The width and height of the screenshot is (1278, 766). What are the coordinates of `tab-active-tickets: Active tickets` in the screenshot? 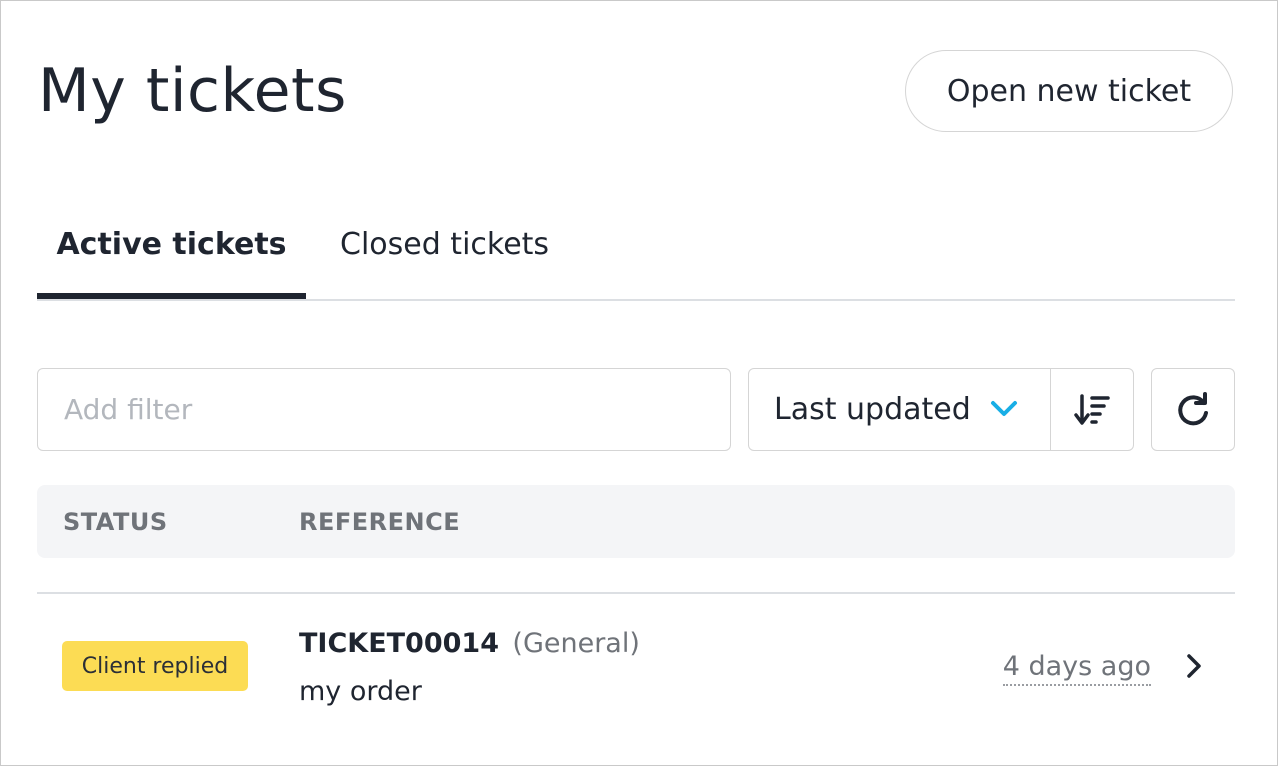 It's located at (171, 261).